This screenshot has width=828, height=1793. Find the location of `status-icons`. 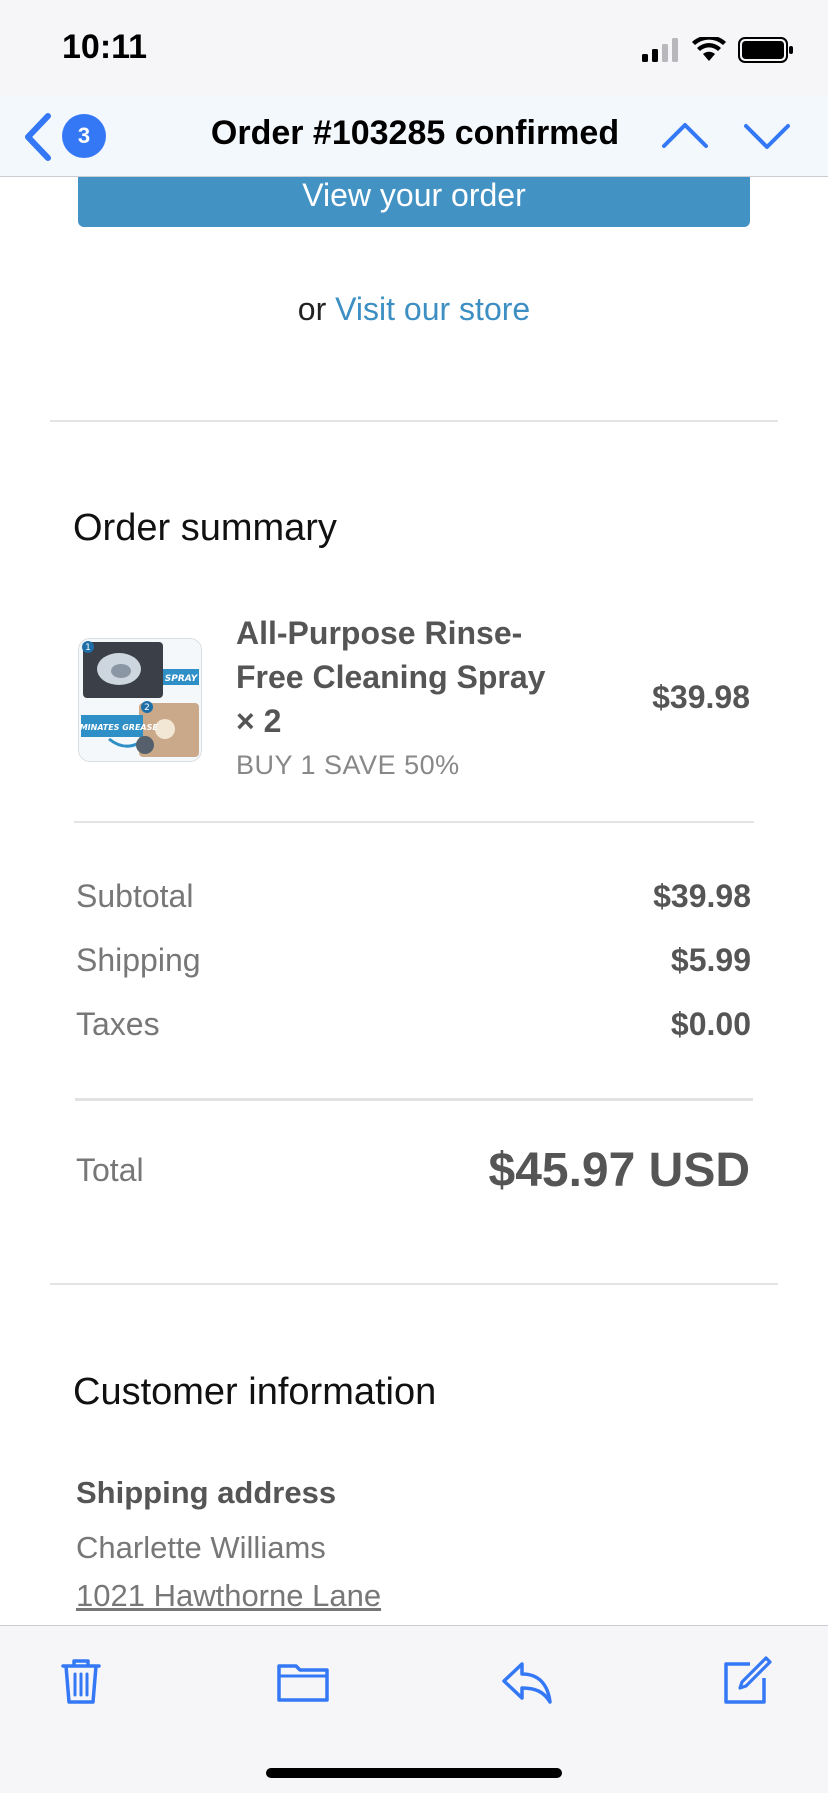

status-icons is located at coordinates (718, 50).